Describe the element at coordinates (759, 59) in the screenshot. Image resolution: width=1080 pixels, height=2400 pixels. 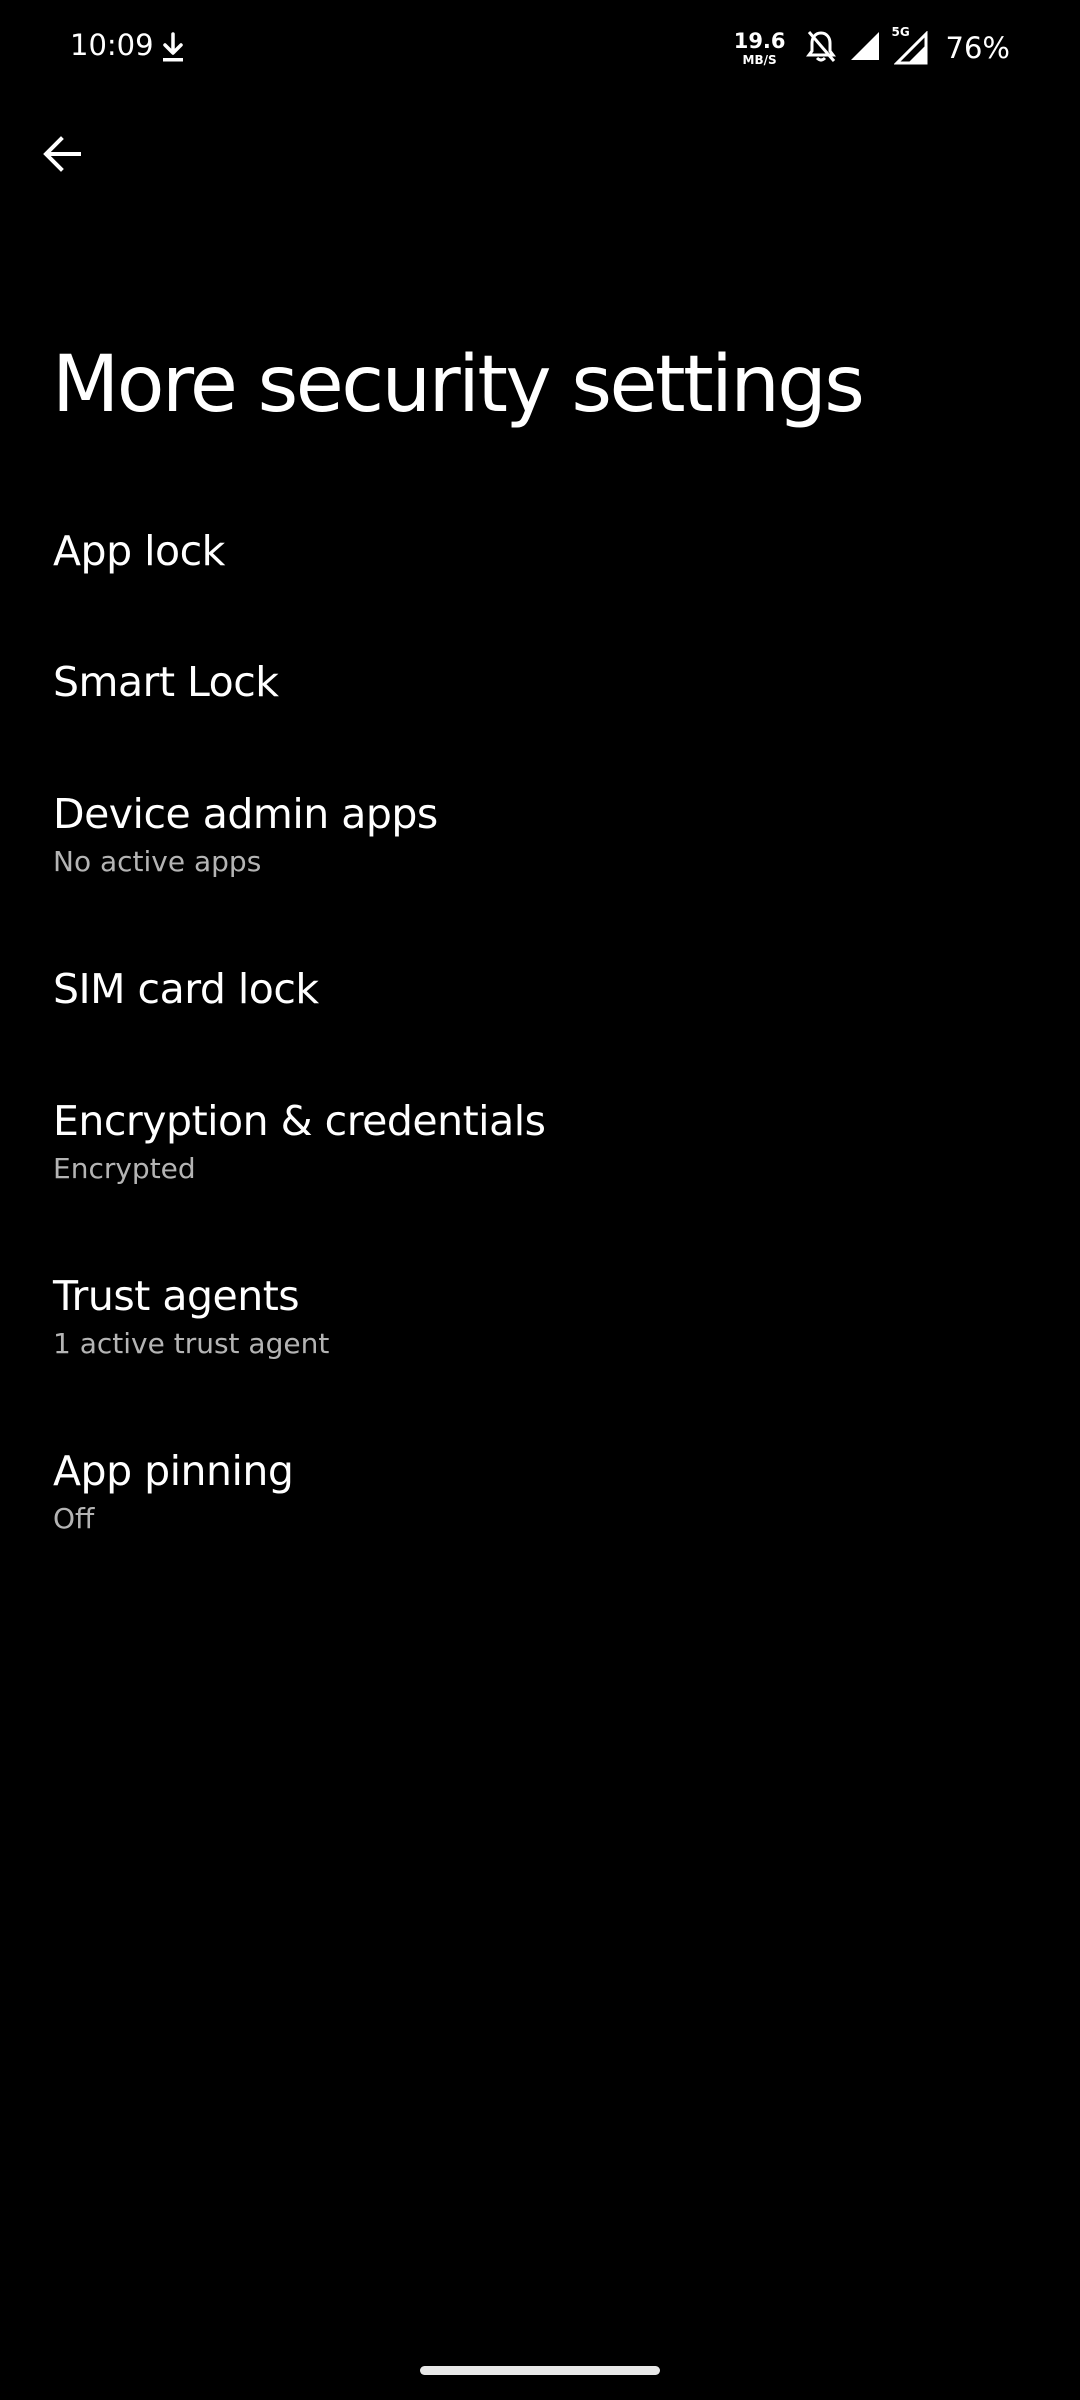
I see `network-speed-unit: MB/S` at that location.